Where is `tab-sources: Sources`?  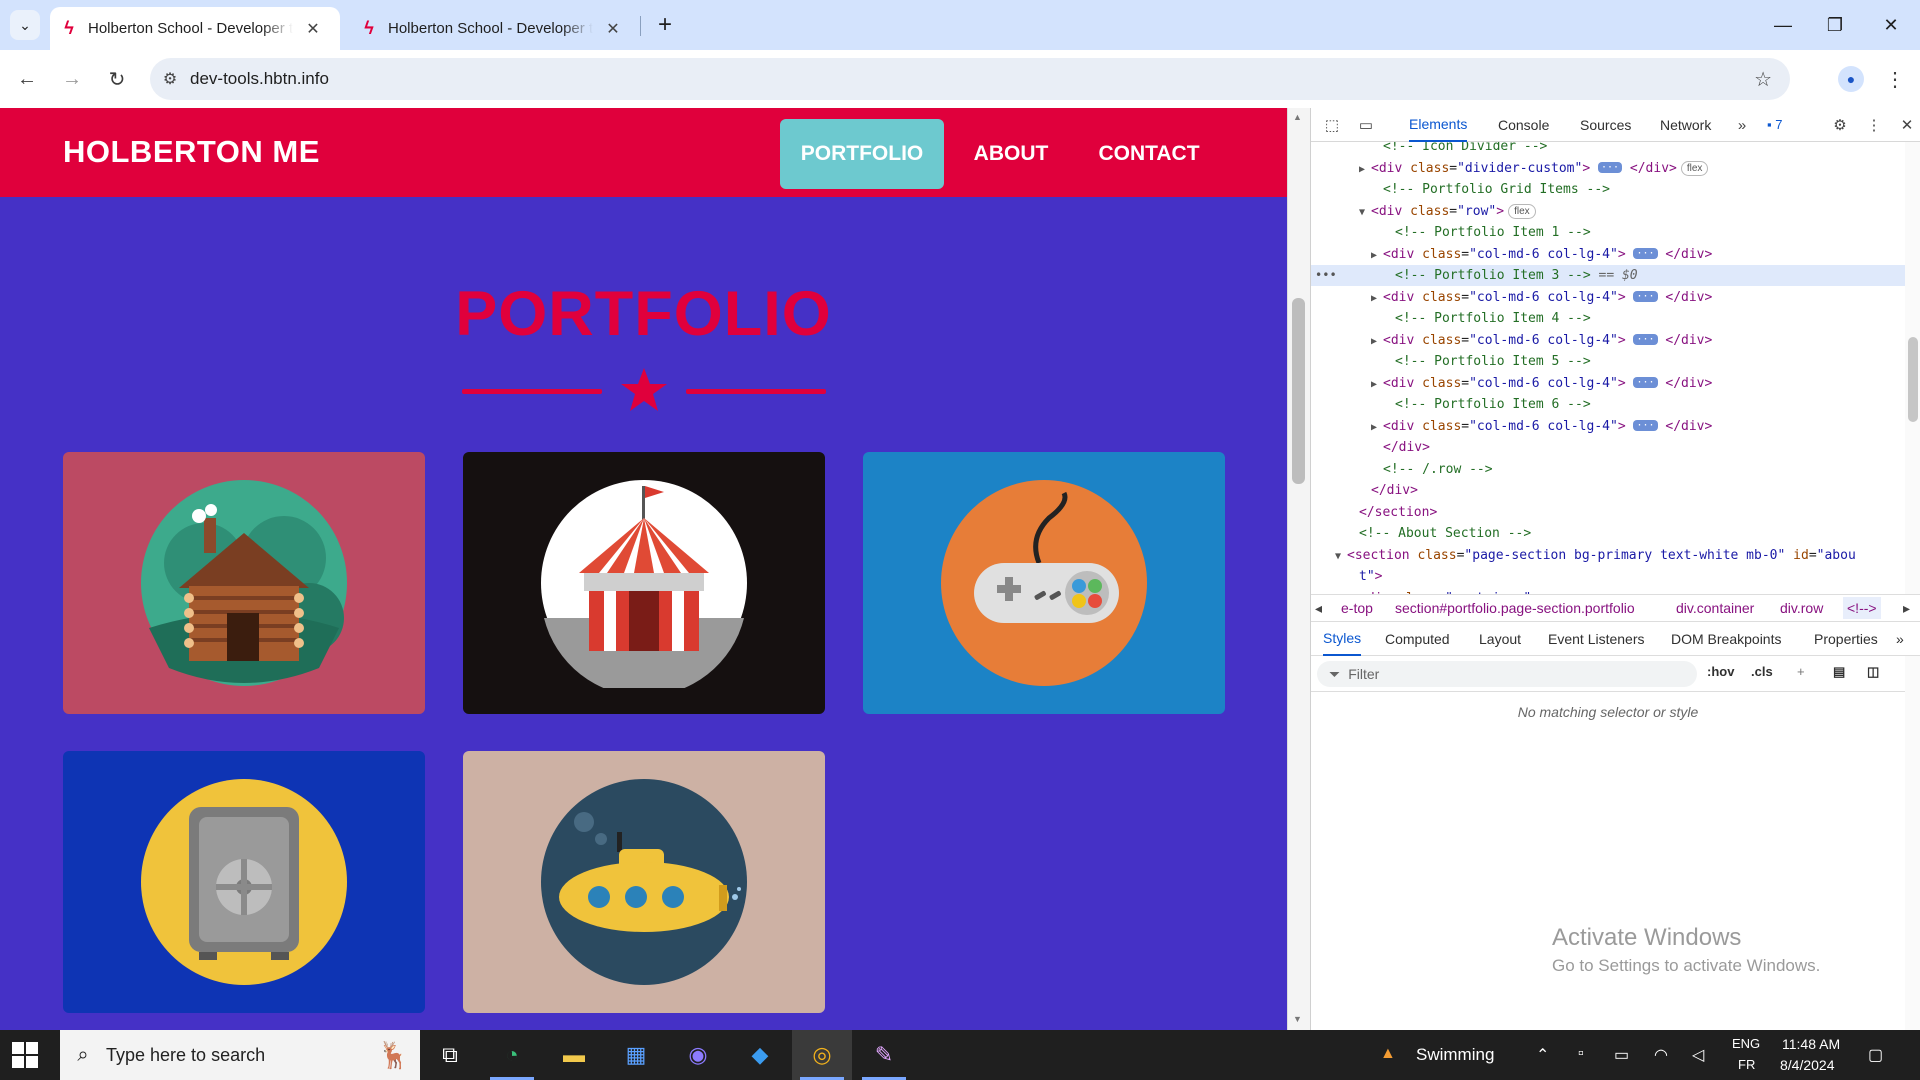
tab-sources: Sources is located at coordinates (1605, 125).